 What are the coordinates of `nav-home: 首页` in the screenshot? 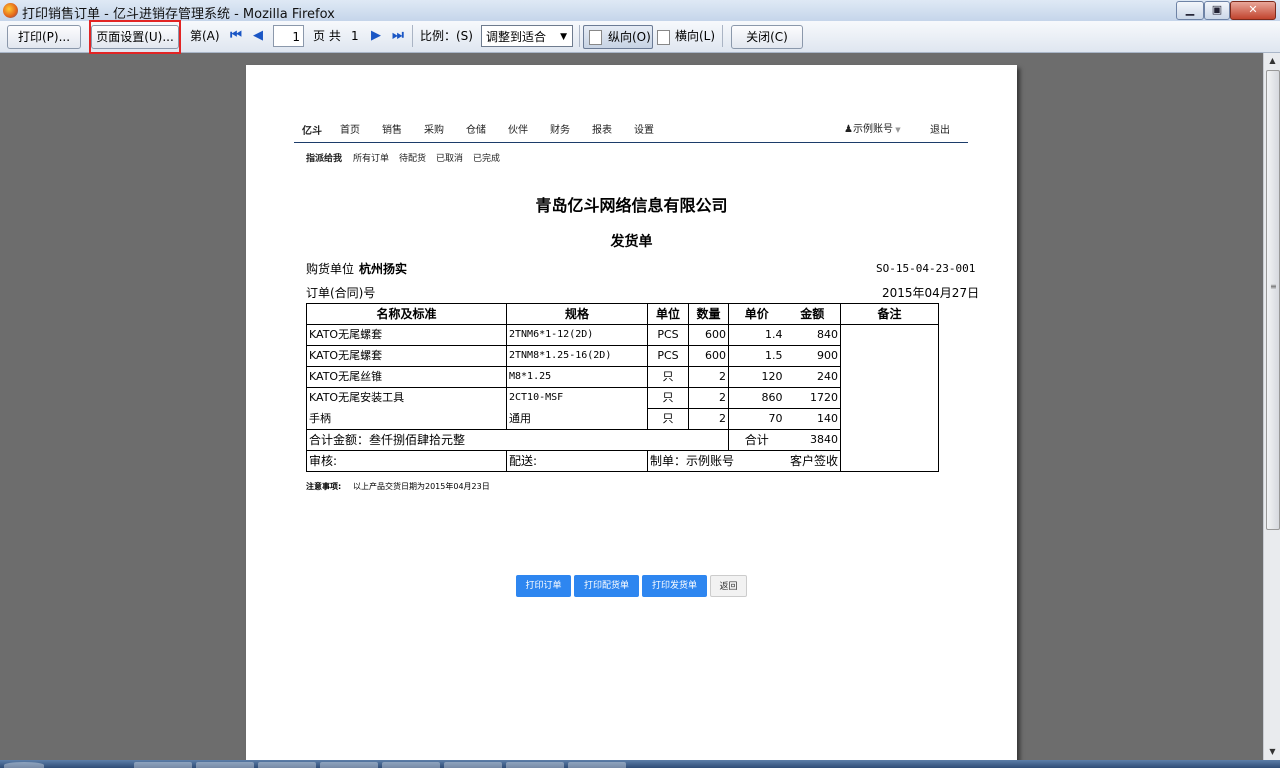 It's located at (350, 128).